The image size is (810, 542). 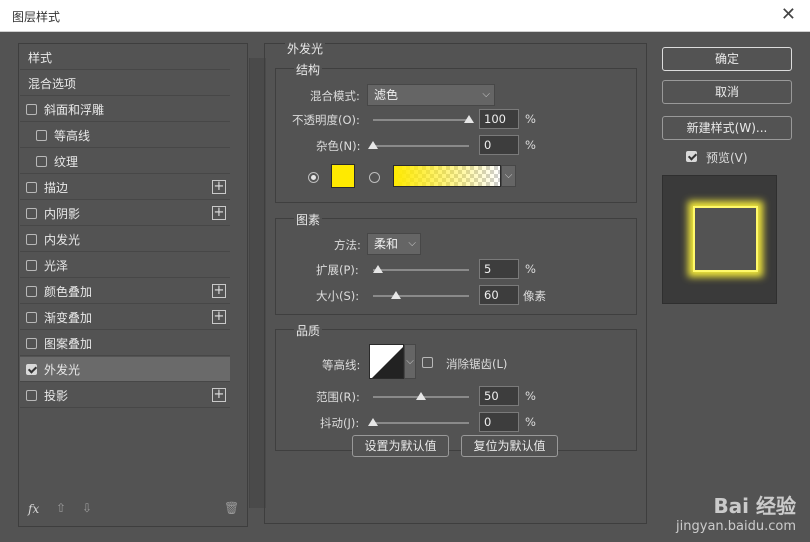 I want to click on chevron-down-icon: ⌵, so click(x=412, y=243).